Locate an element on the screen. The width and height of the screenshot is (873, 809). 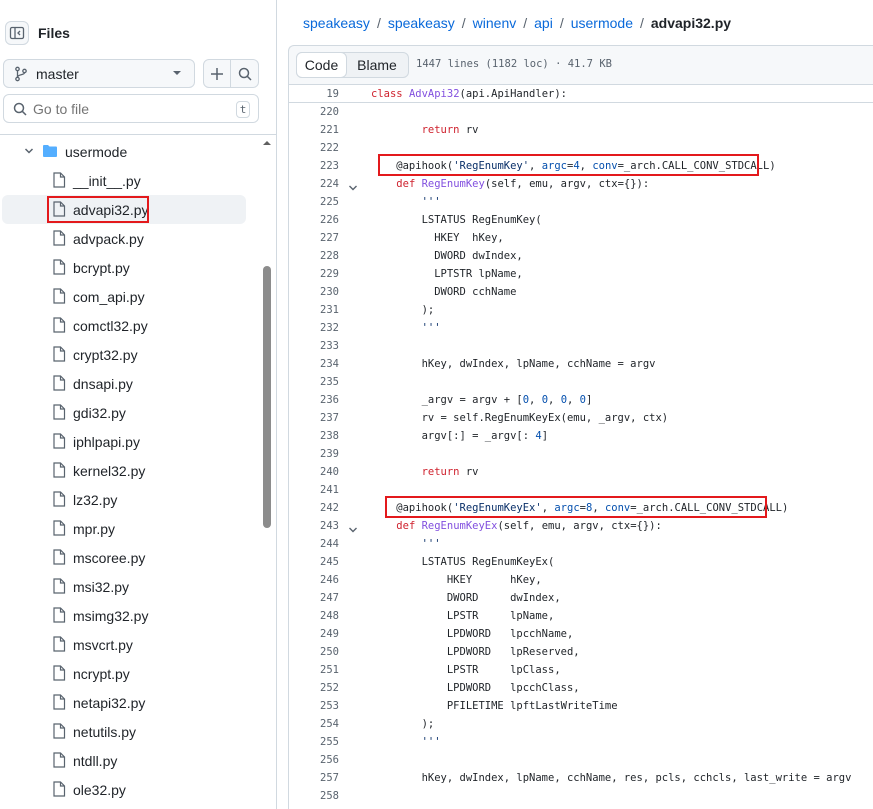
line-number: 221 is located at coordinates (314, 130).